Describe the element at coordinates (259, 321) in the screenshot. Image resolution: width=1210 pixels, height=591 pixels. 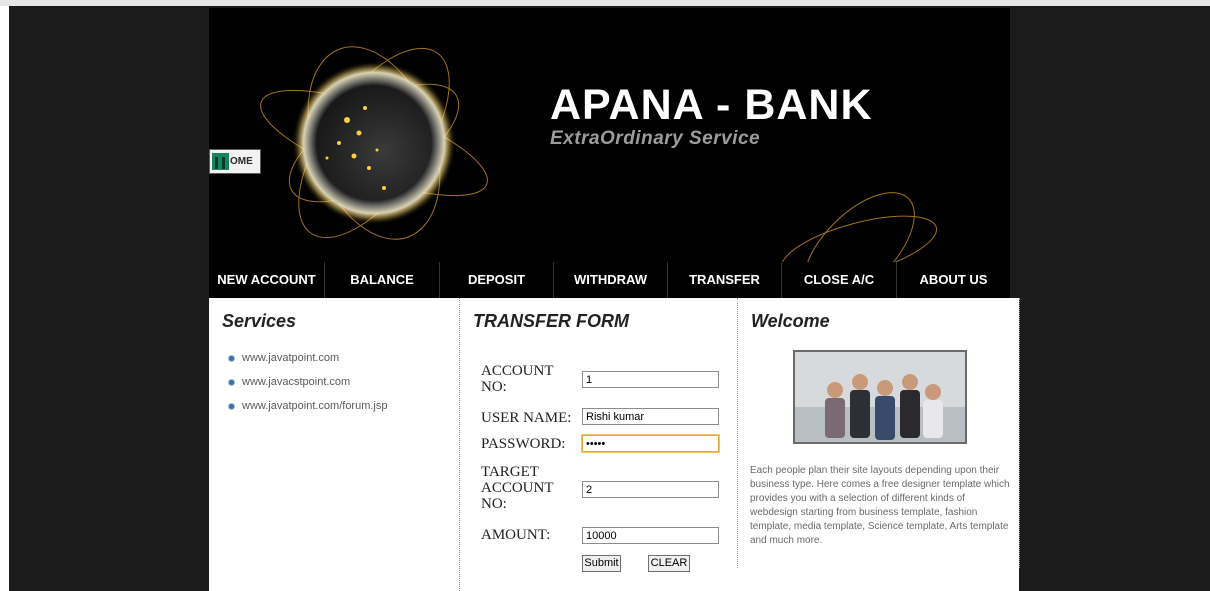
I see `services-heading: Services` at that location.